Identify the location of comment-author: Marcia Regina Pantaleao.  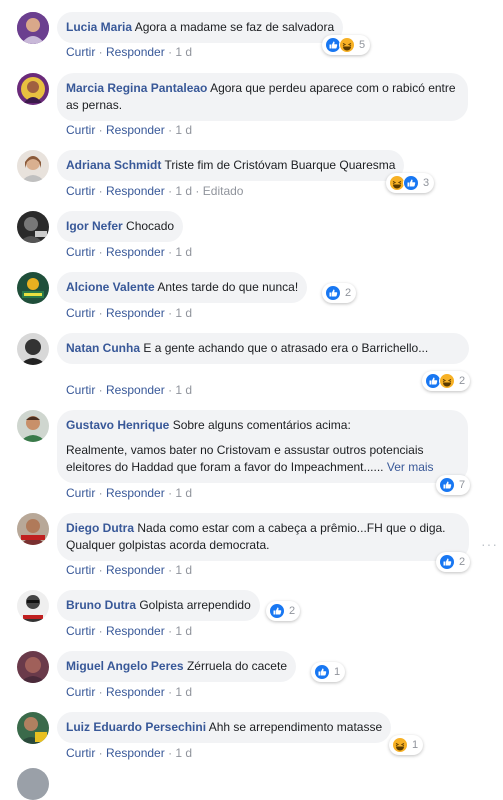
(136, 88).